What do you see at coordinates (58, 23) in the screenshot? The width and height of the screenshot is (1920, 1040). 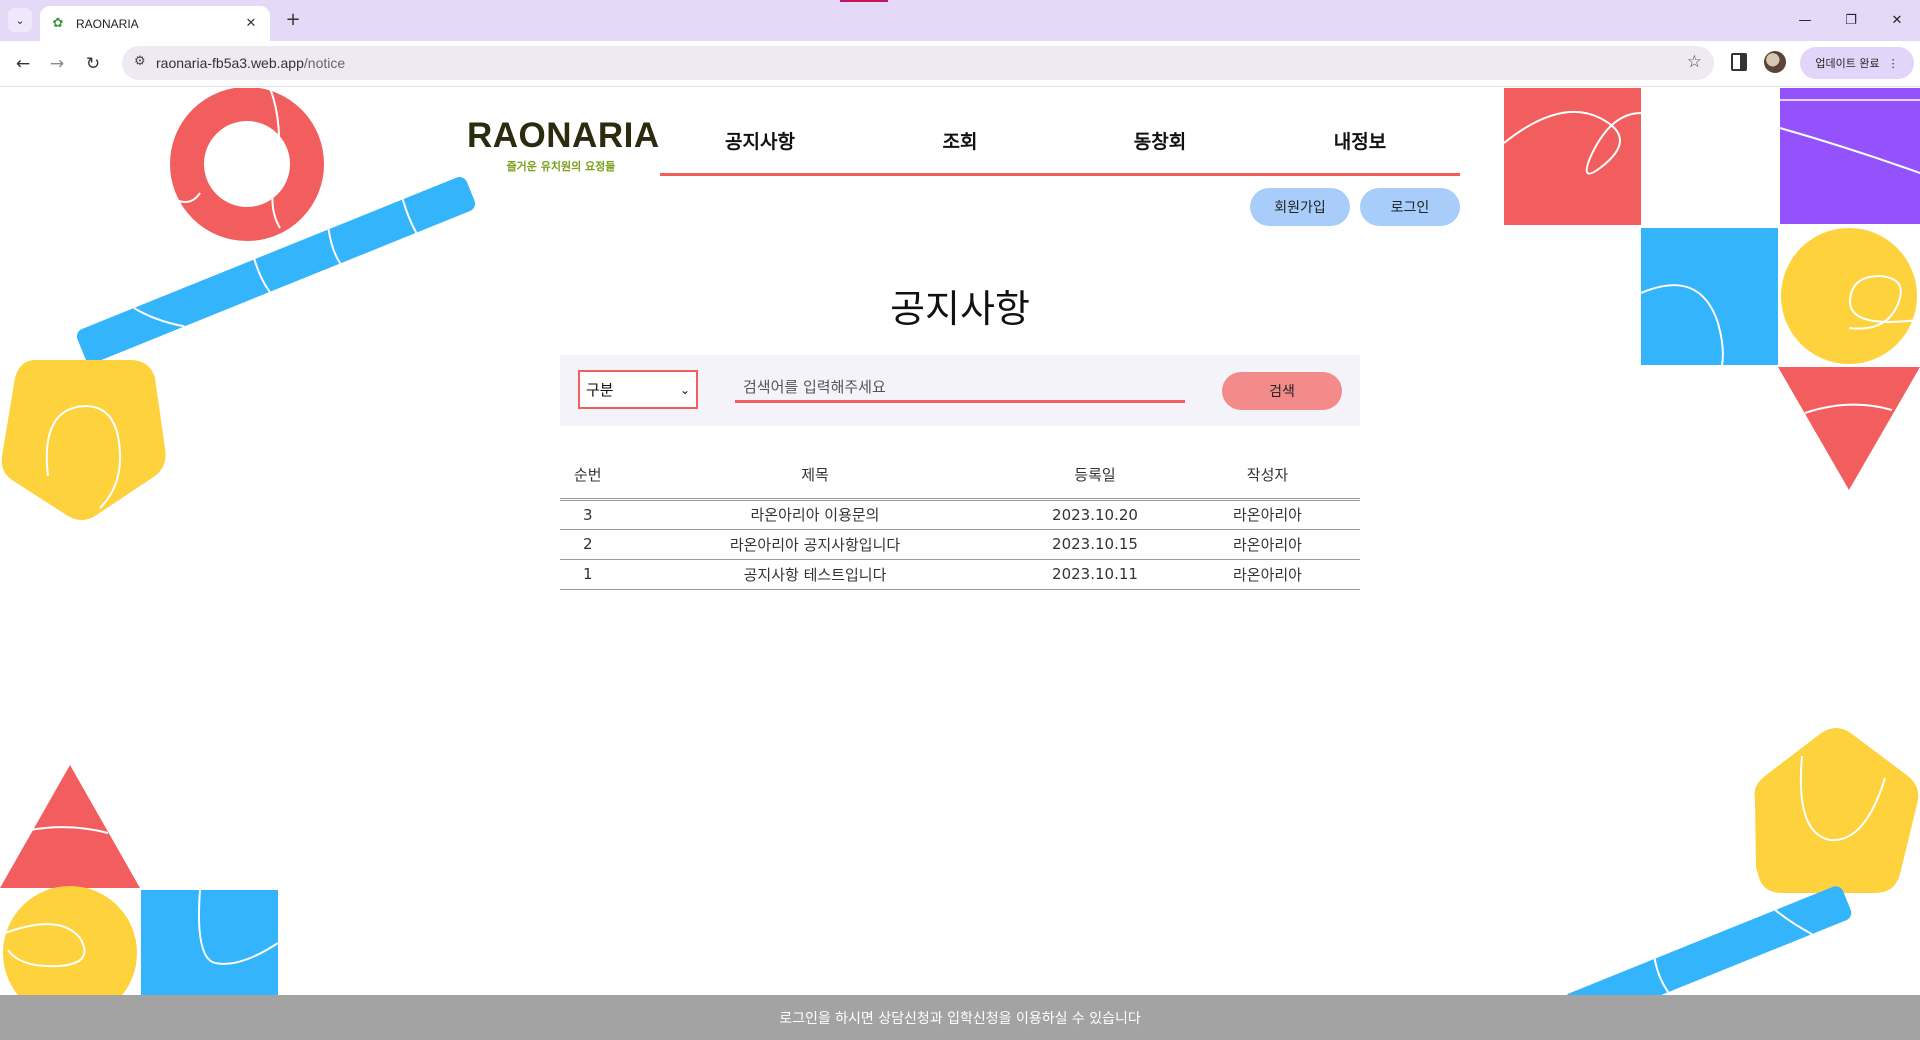 I see `sprout-favicon-icon: ✿` at bounding box center [58, 23].